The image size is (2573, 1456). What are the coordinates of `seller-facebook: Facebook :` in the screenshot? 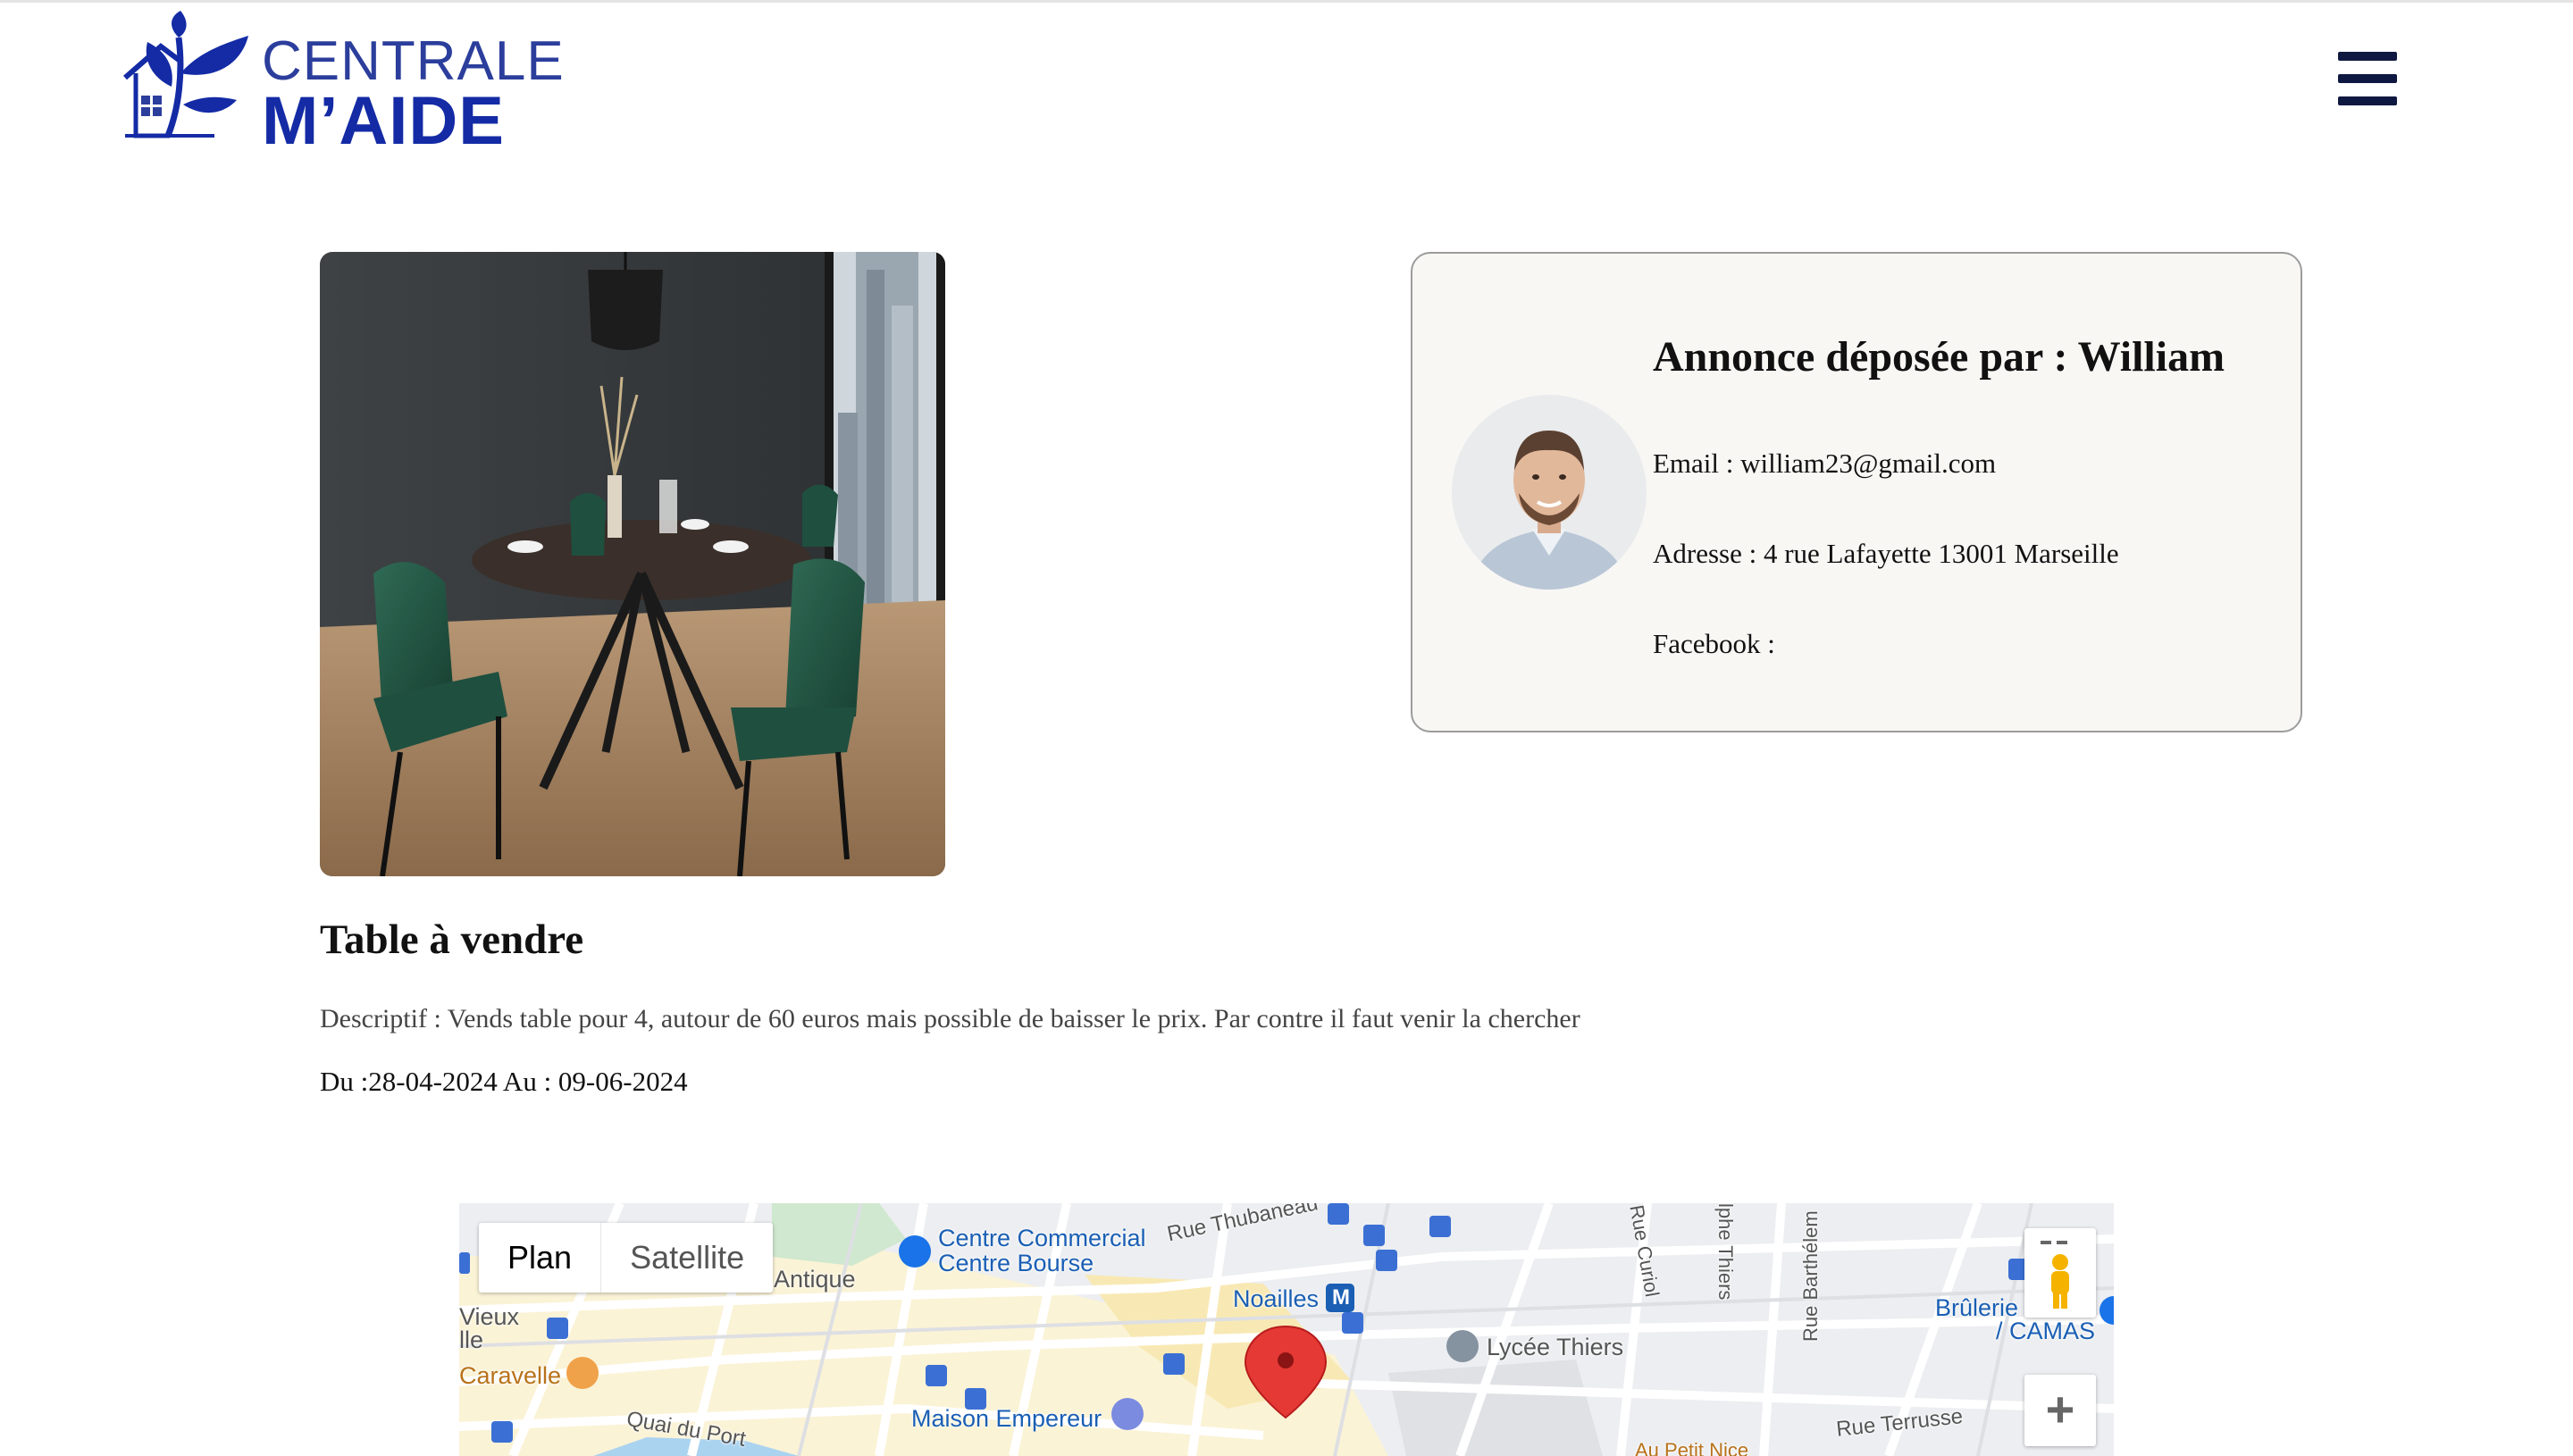 It's located at (1714, 643).